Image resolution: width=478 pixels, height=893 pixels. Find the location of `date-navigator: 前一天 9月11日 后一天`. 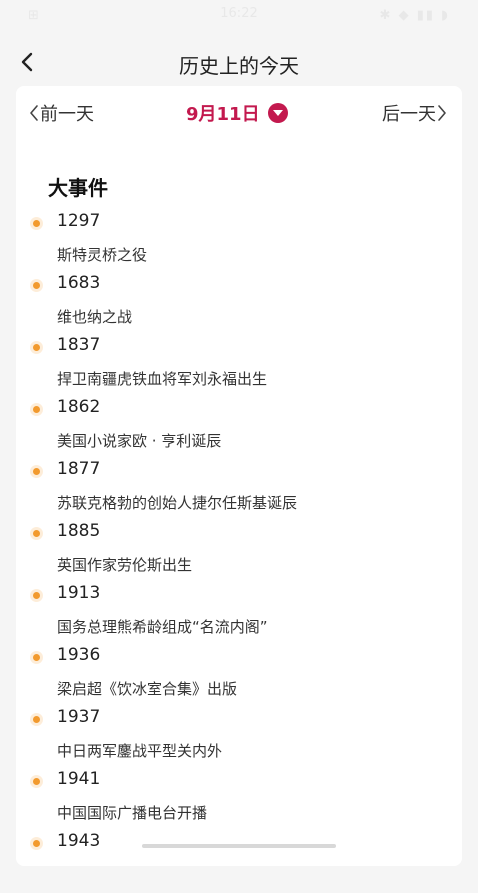

date-navigator: 前一天 9月11日 后一天 is located at coordinates (239, 114).